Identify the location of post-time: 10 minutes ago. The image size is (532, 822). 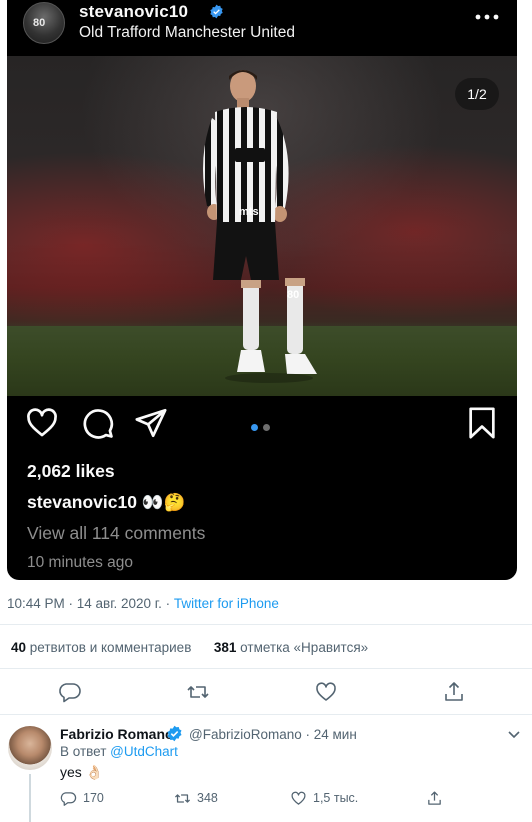
(80, 562).